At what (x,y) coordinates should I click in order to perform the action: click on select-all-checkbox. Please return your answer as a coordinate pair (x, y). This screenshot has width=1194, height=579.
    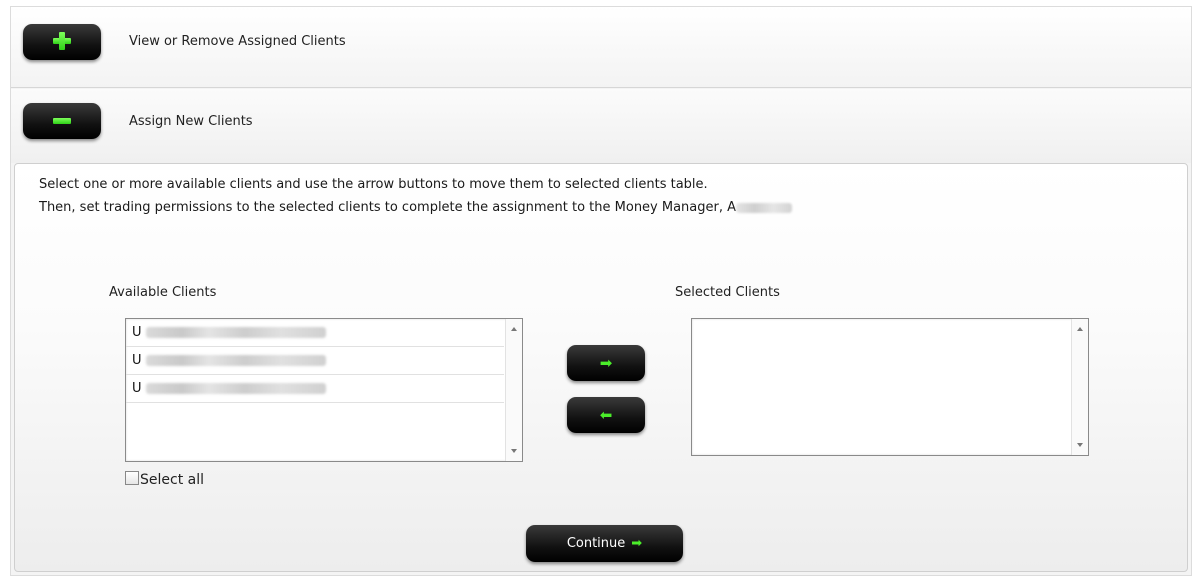
    Looking at the image, I should click on (132, 478).